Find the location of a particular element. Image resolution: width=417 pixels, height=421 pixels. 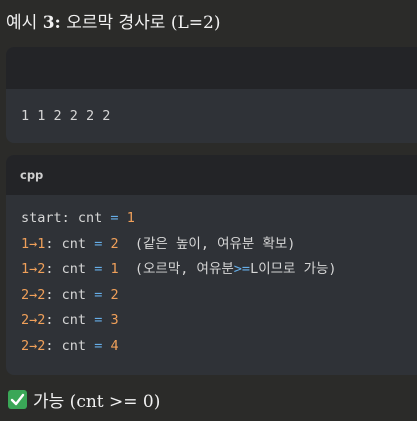

code-token: start: is located at coordinates (45, 218).